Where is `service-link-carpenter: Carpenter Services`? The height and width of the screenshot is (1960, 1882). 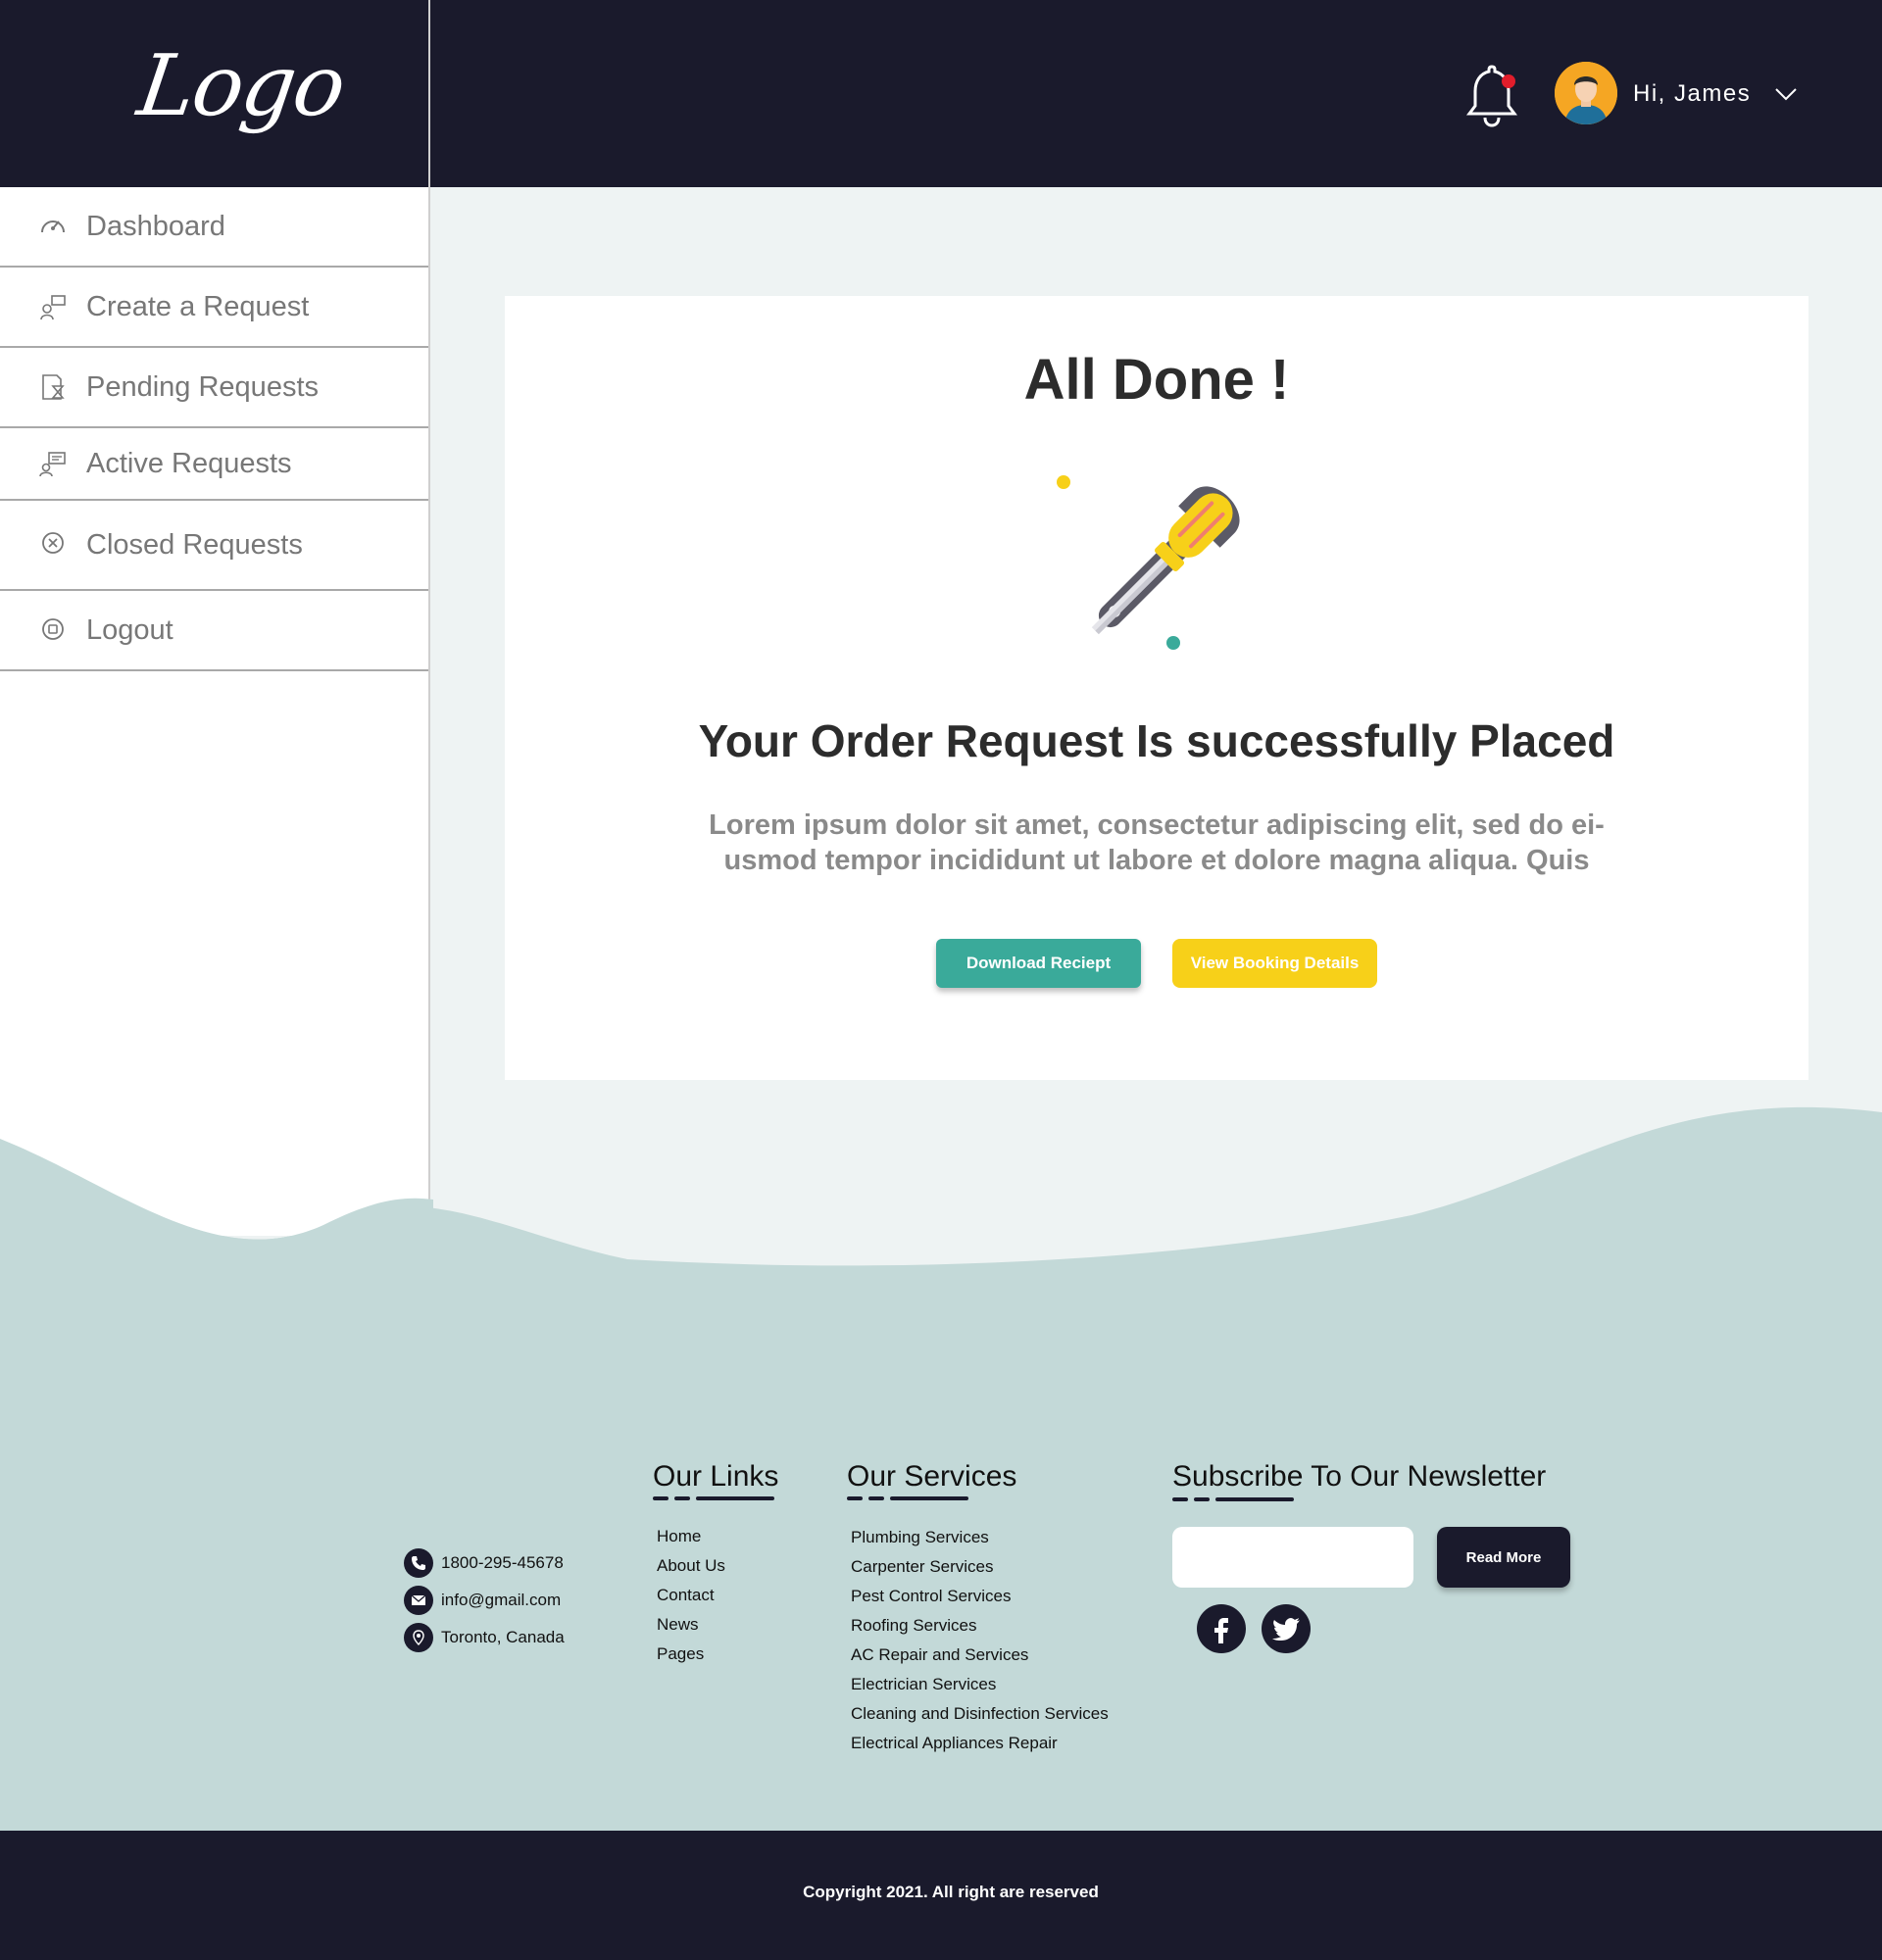
service-link-carpenter: Carpenter Services is located at coordinates (980, 1567).